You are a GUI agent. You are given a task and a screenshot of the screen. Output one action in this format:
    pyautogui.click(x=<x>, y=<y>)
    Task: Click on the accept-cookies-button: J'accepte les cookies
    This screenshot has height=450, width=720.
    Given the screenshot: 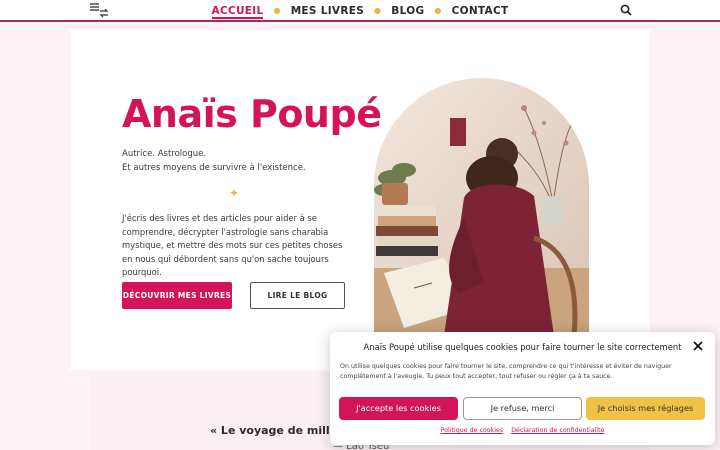 What is the action you would take?
    pyautogui.click(x=398, y=408)
    